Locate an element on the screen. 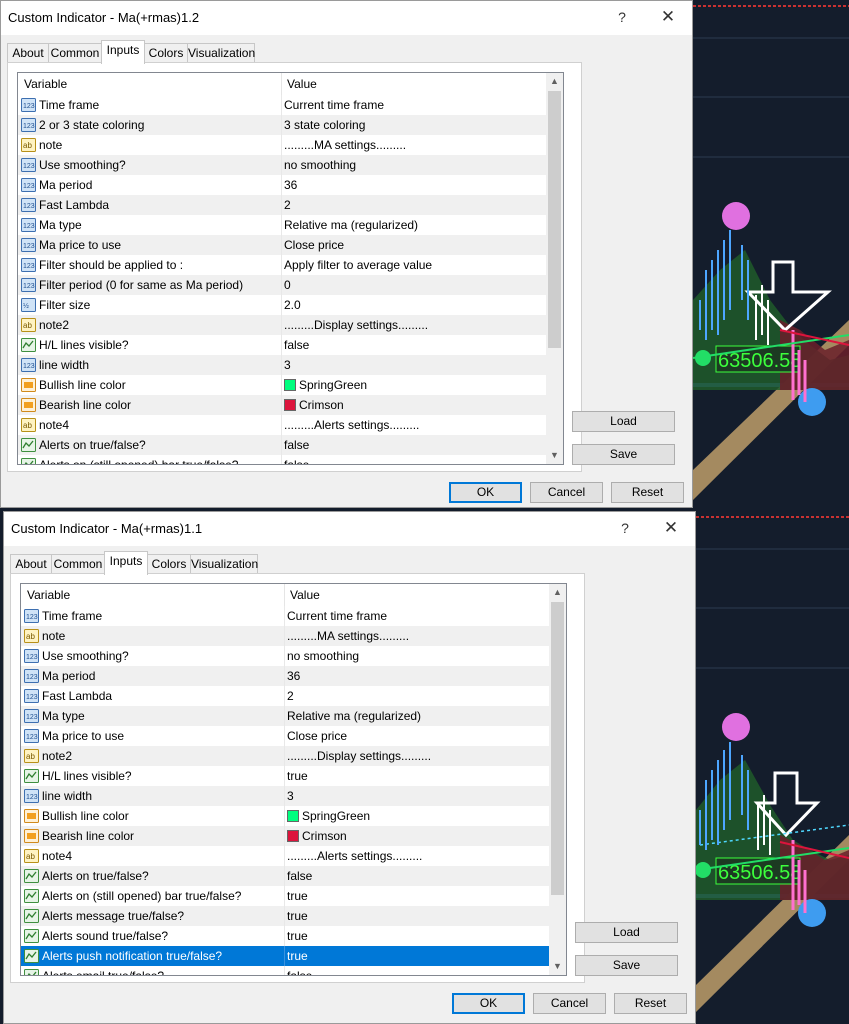 This screenshot has width=849, height=1024. table-row: 123 Fast Lambda 2 is located at coordinates (282, 205).